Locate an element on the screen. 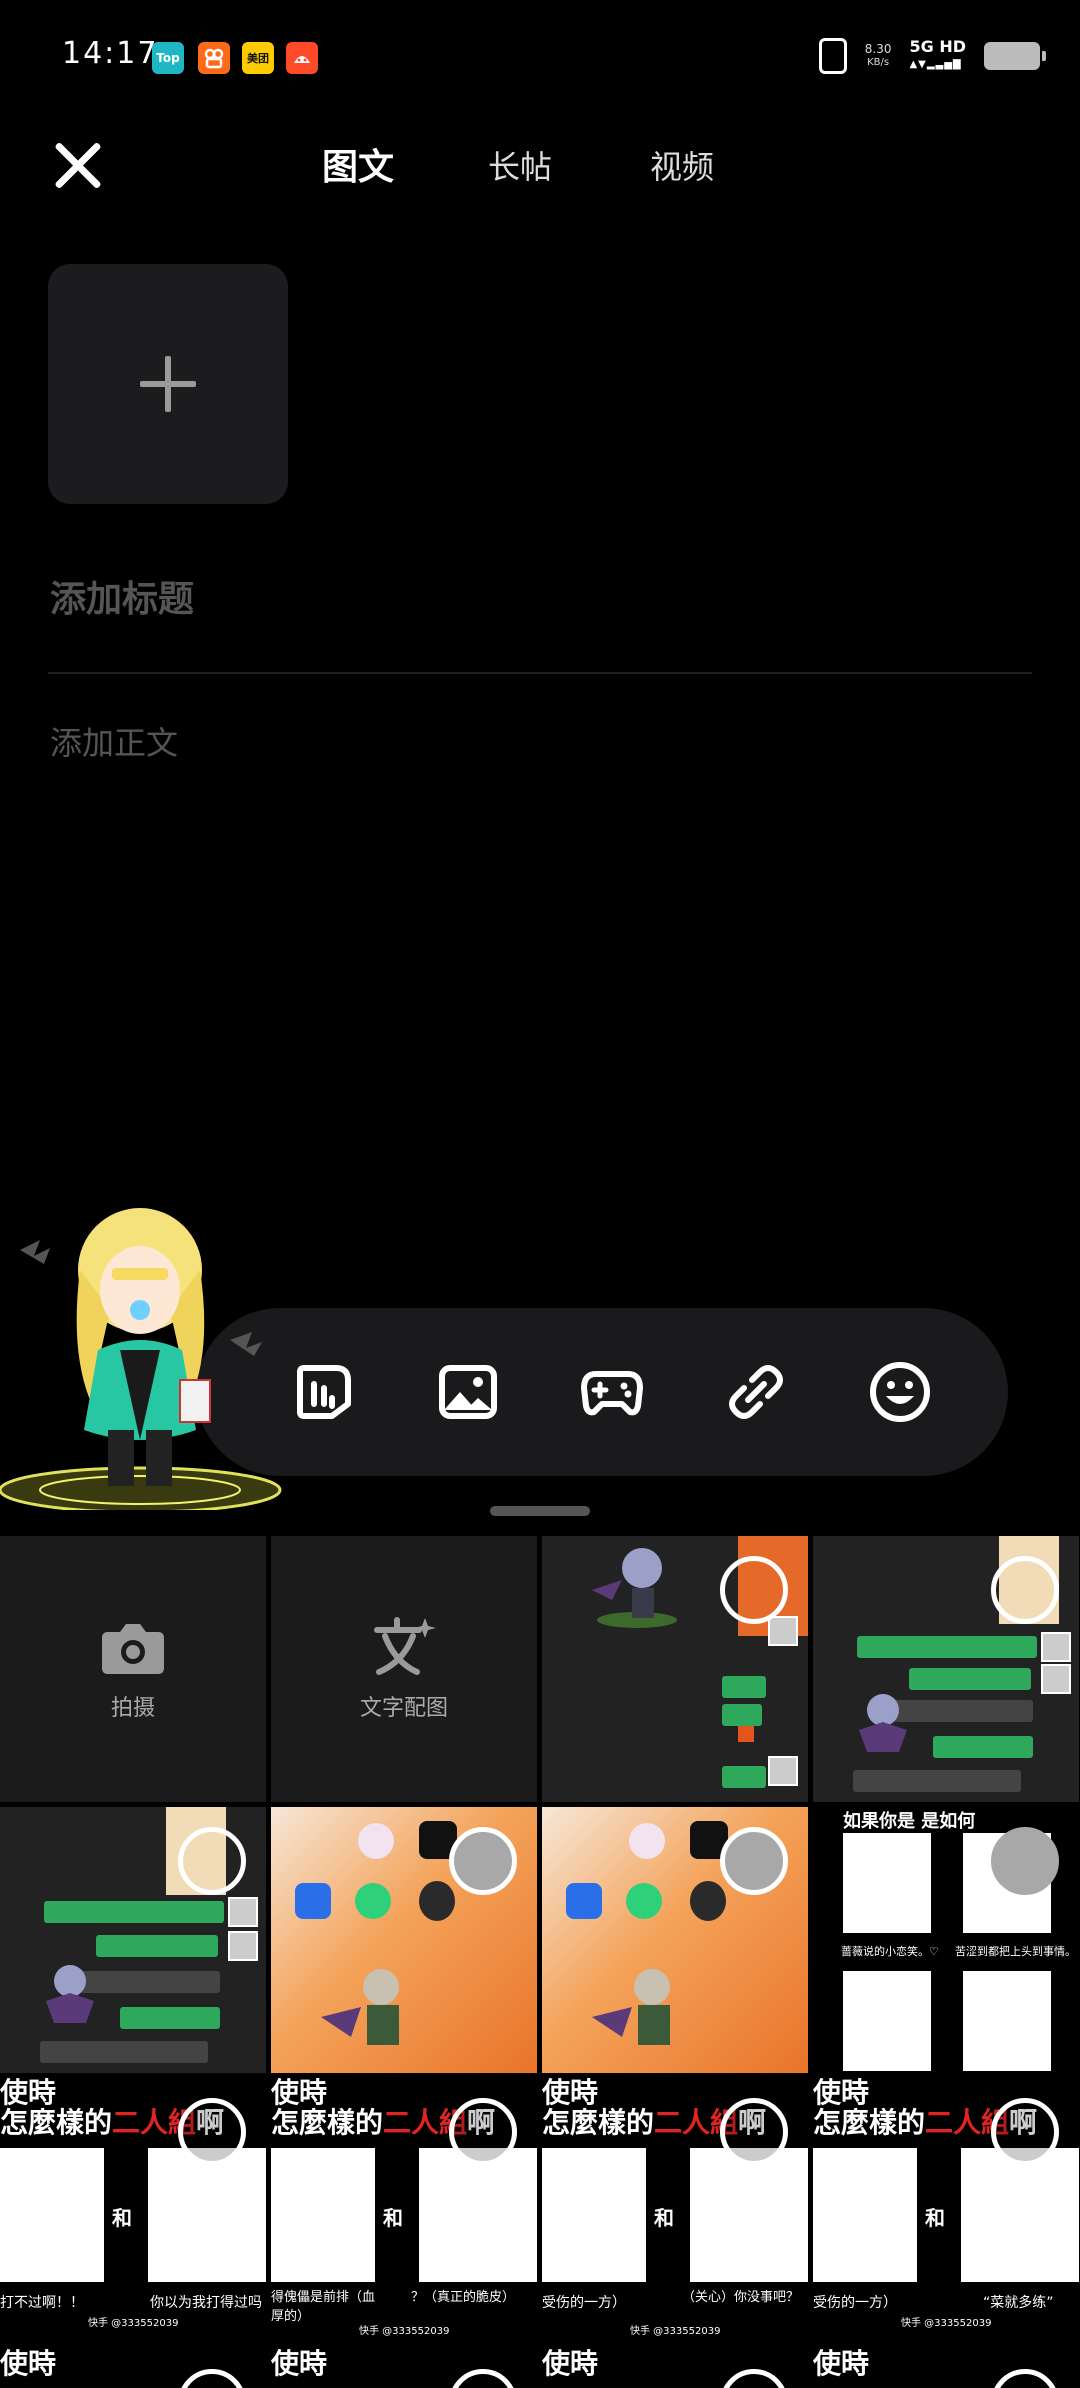  photo-thumb: 使時 怎麼樣的二人組啊 和 受伤的一方） “菜就多练” 快手 @333552039 is located at coordinates (946, 2211).